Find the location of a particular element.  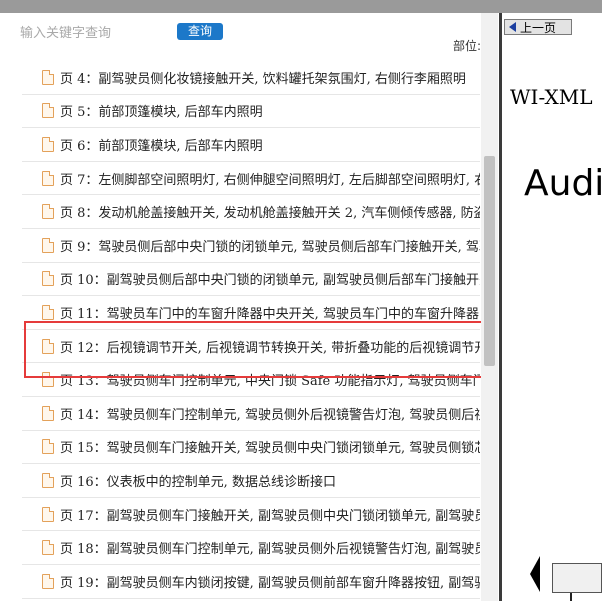

document-code: WI-XML is located at coordinates (551, 97).